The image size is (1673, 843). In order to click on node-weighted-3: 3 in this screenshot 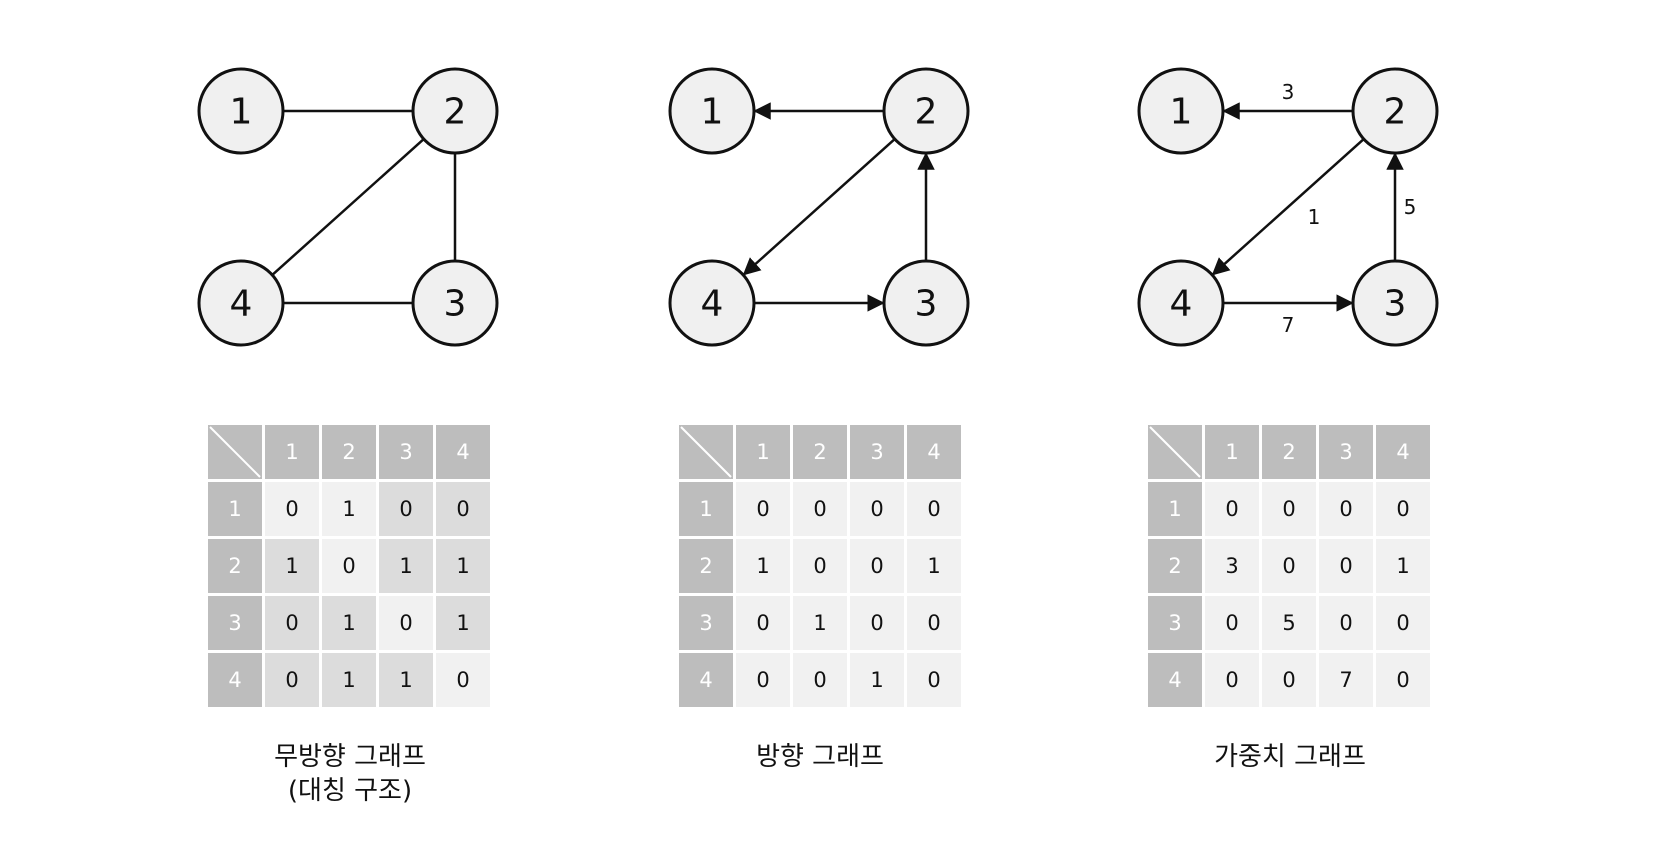, I will do `click(1395, 303)`.